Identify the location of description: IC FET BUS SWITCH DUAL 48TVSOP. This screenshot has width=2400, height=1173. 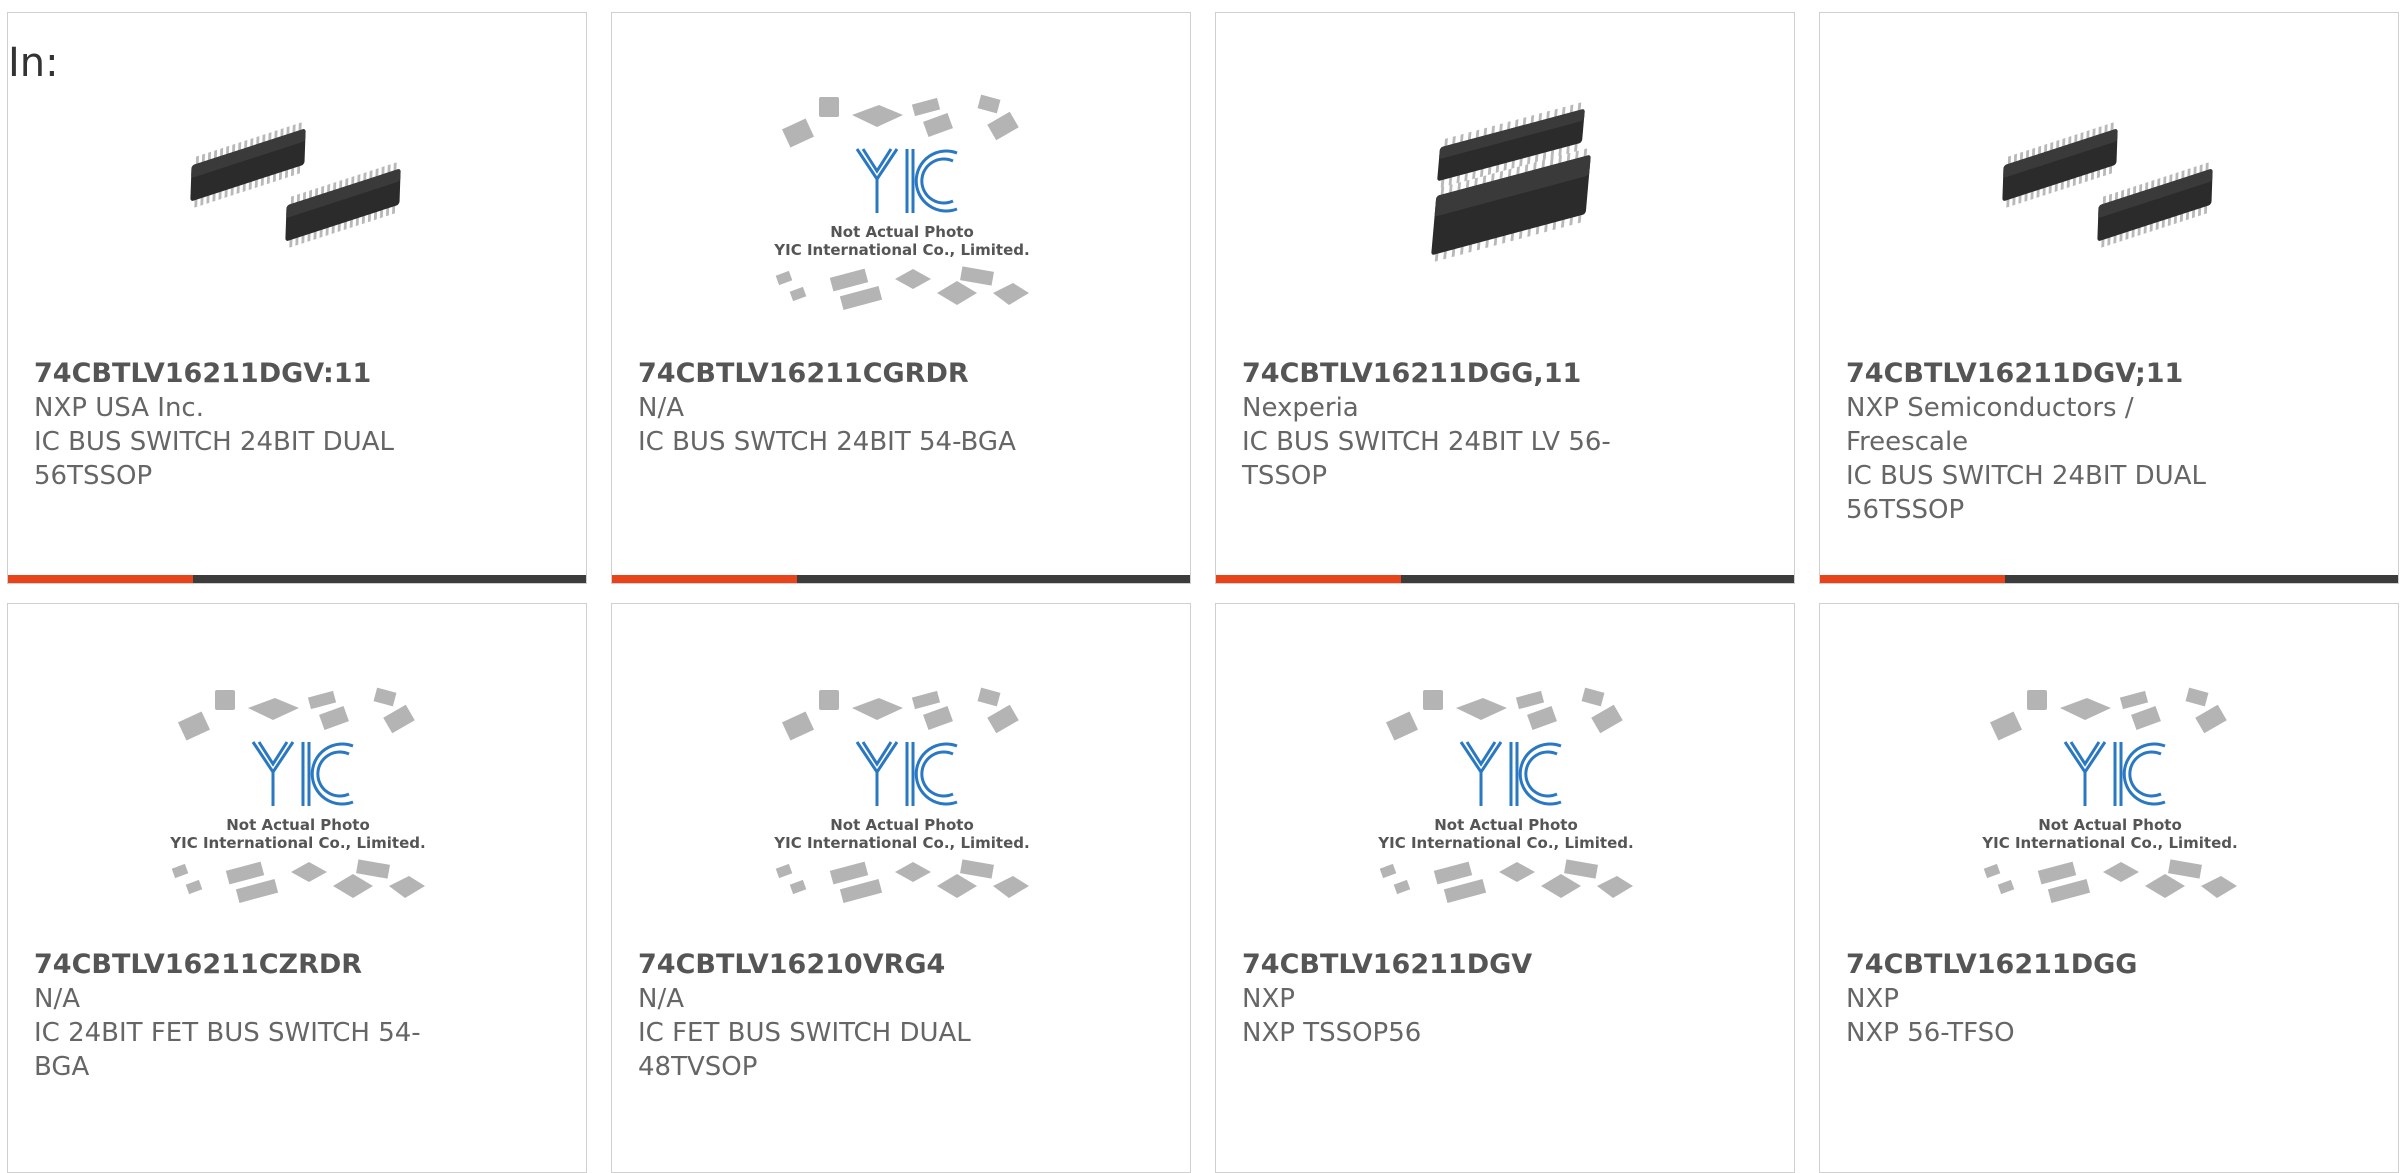
(804, 1050).